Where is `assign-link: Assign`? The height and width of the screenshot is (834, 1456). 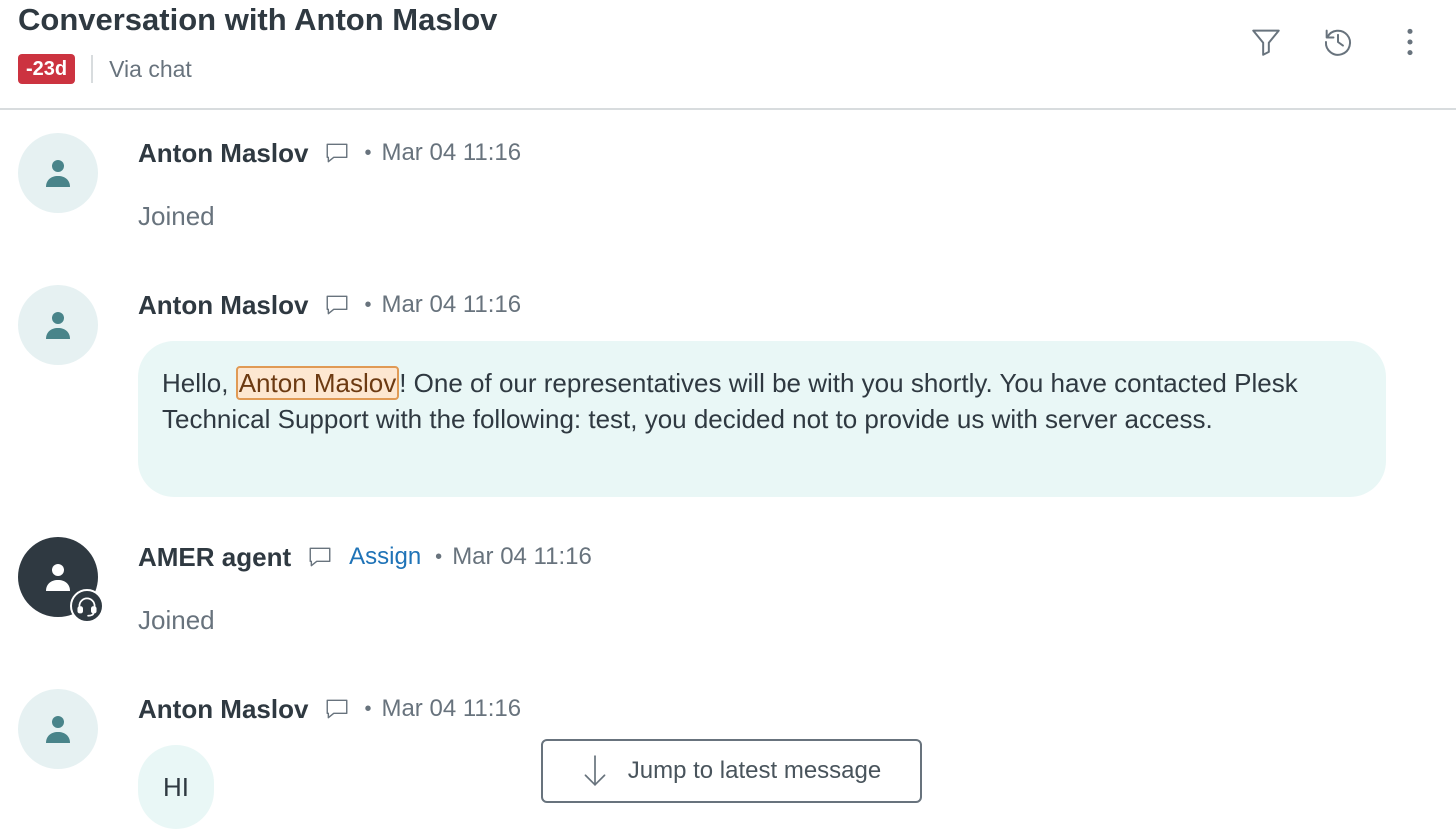
assign-link: Assign is located at coordinates (385, 557).